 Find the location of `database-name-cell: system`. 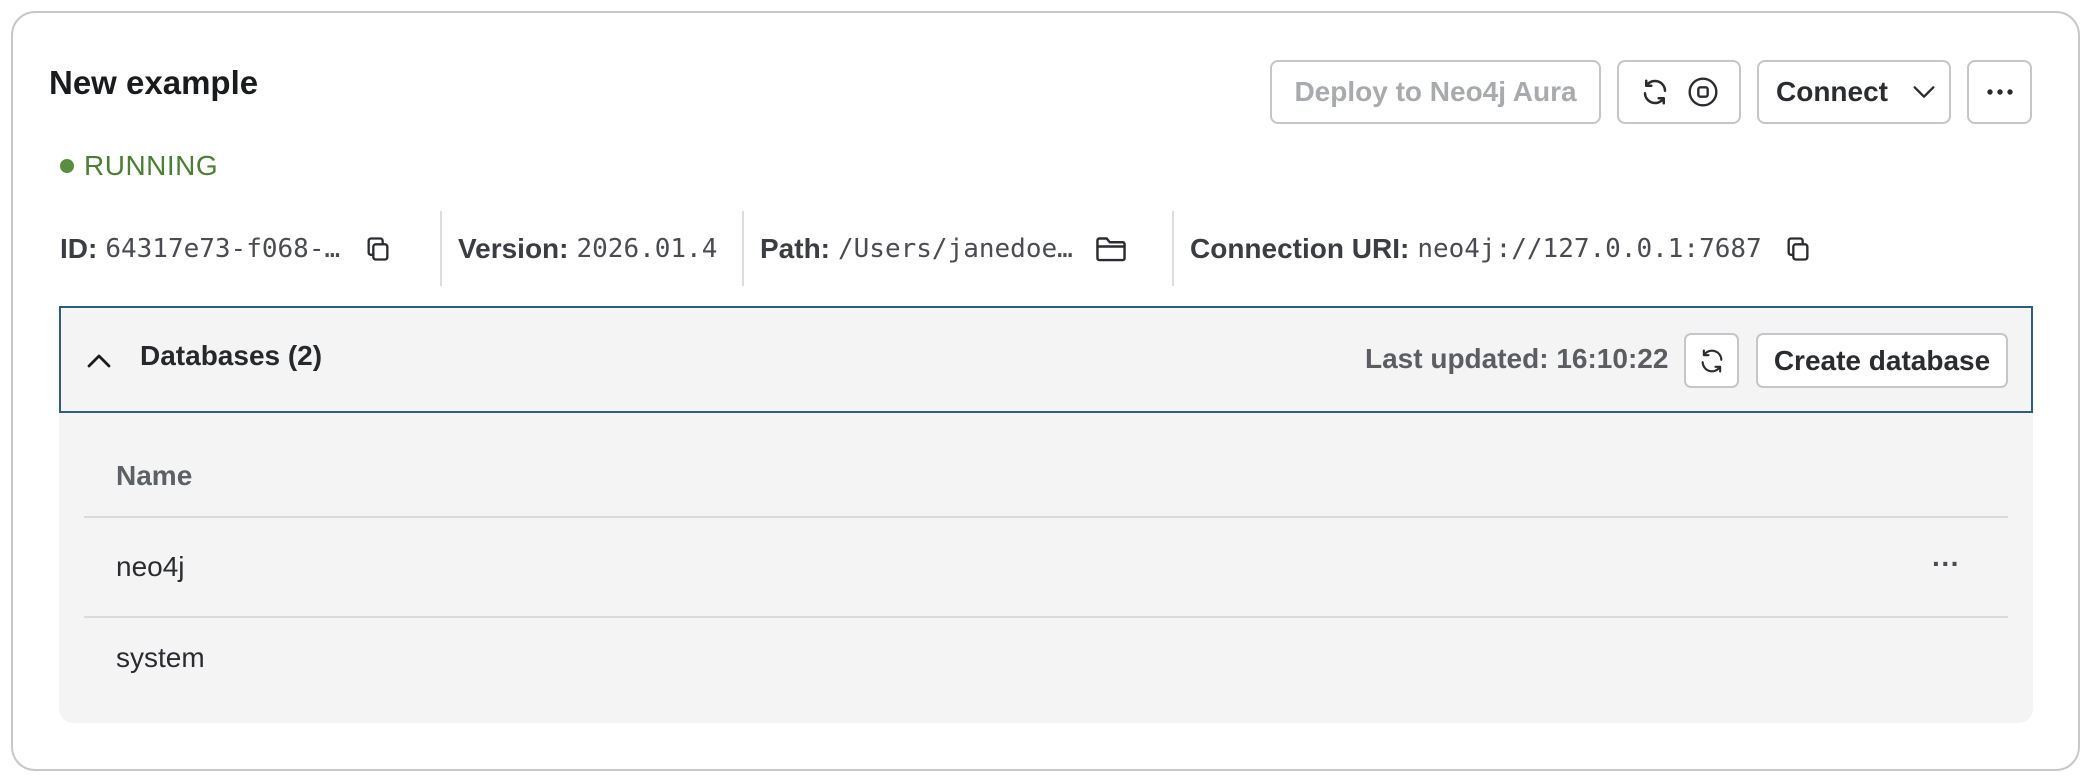

database-name-cell: system is located at coordinates (160, 657).